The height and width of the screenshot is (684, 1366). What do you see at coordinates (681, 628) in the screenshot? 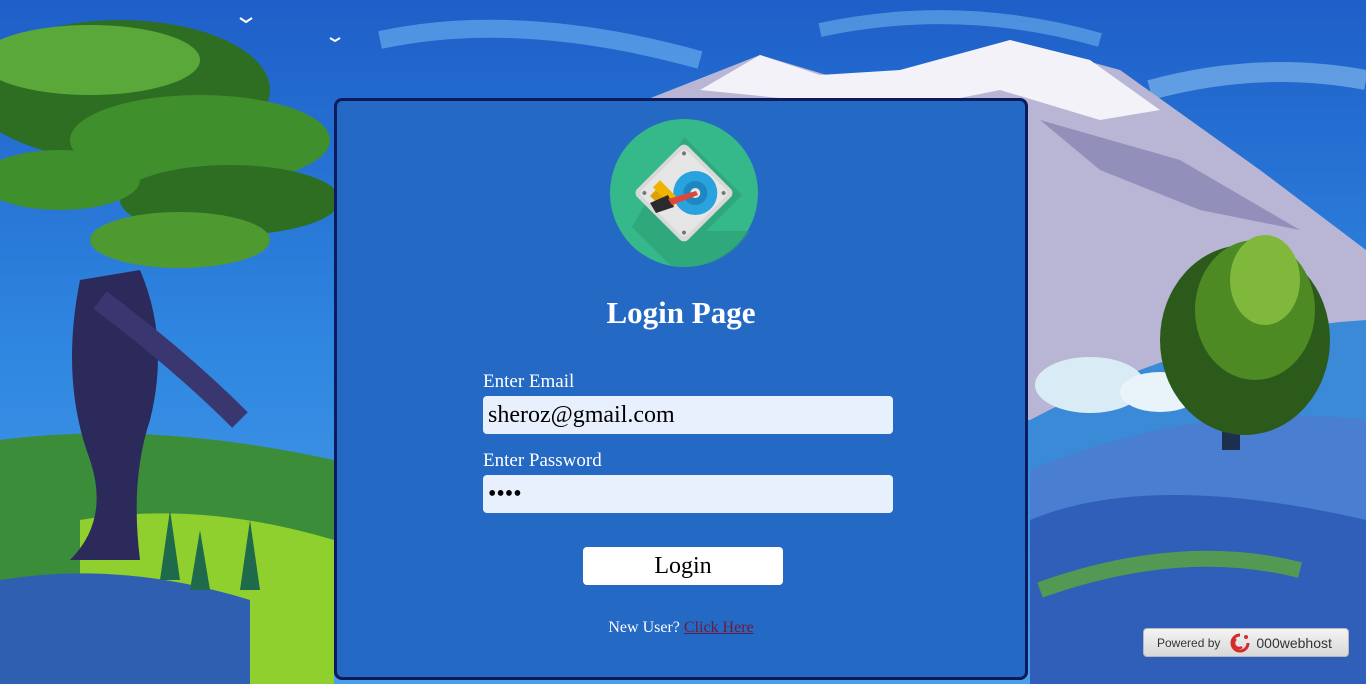
I see `new-user-row: New User? Click Here` at bounding box center [681, 628].